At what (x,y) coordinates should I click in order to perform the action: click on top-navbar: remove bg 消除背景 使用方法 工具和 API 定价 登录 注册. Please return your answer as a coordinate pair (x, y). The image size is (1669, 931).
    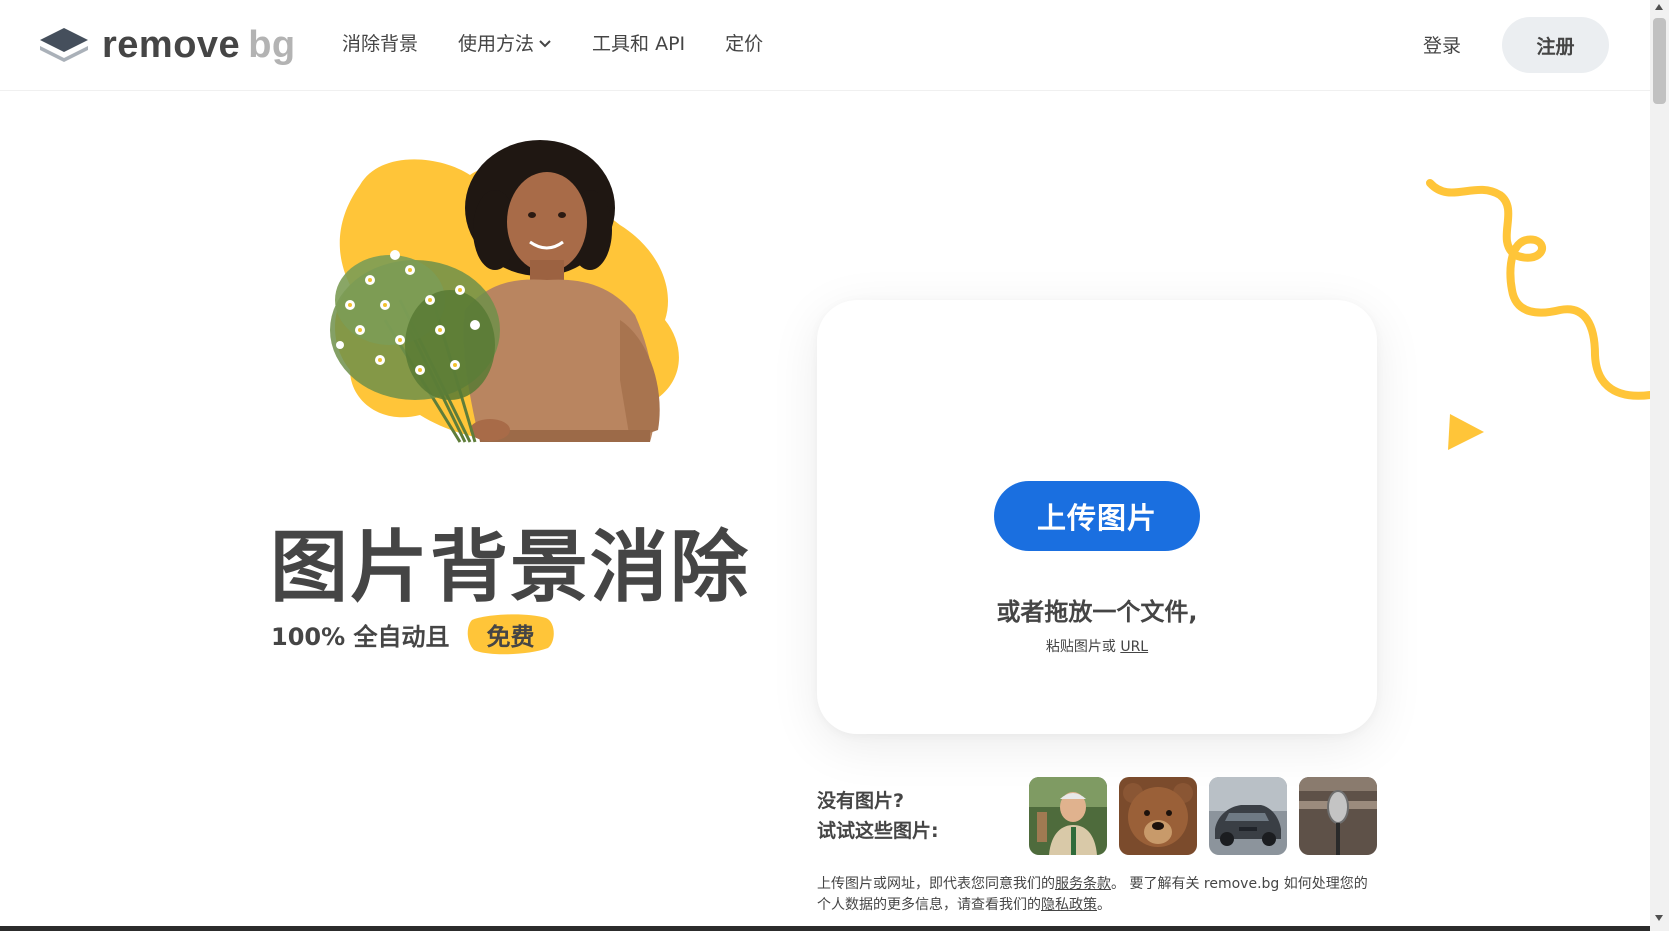
    Looking at the image, I should click on (825, 45).